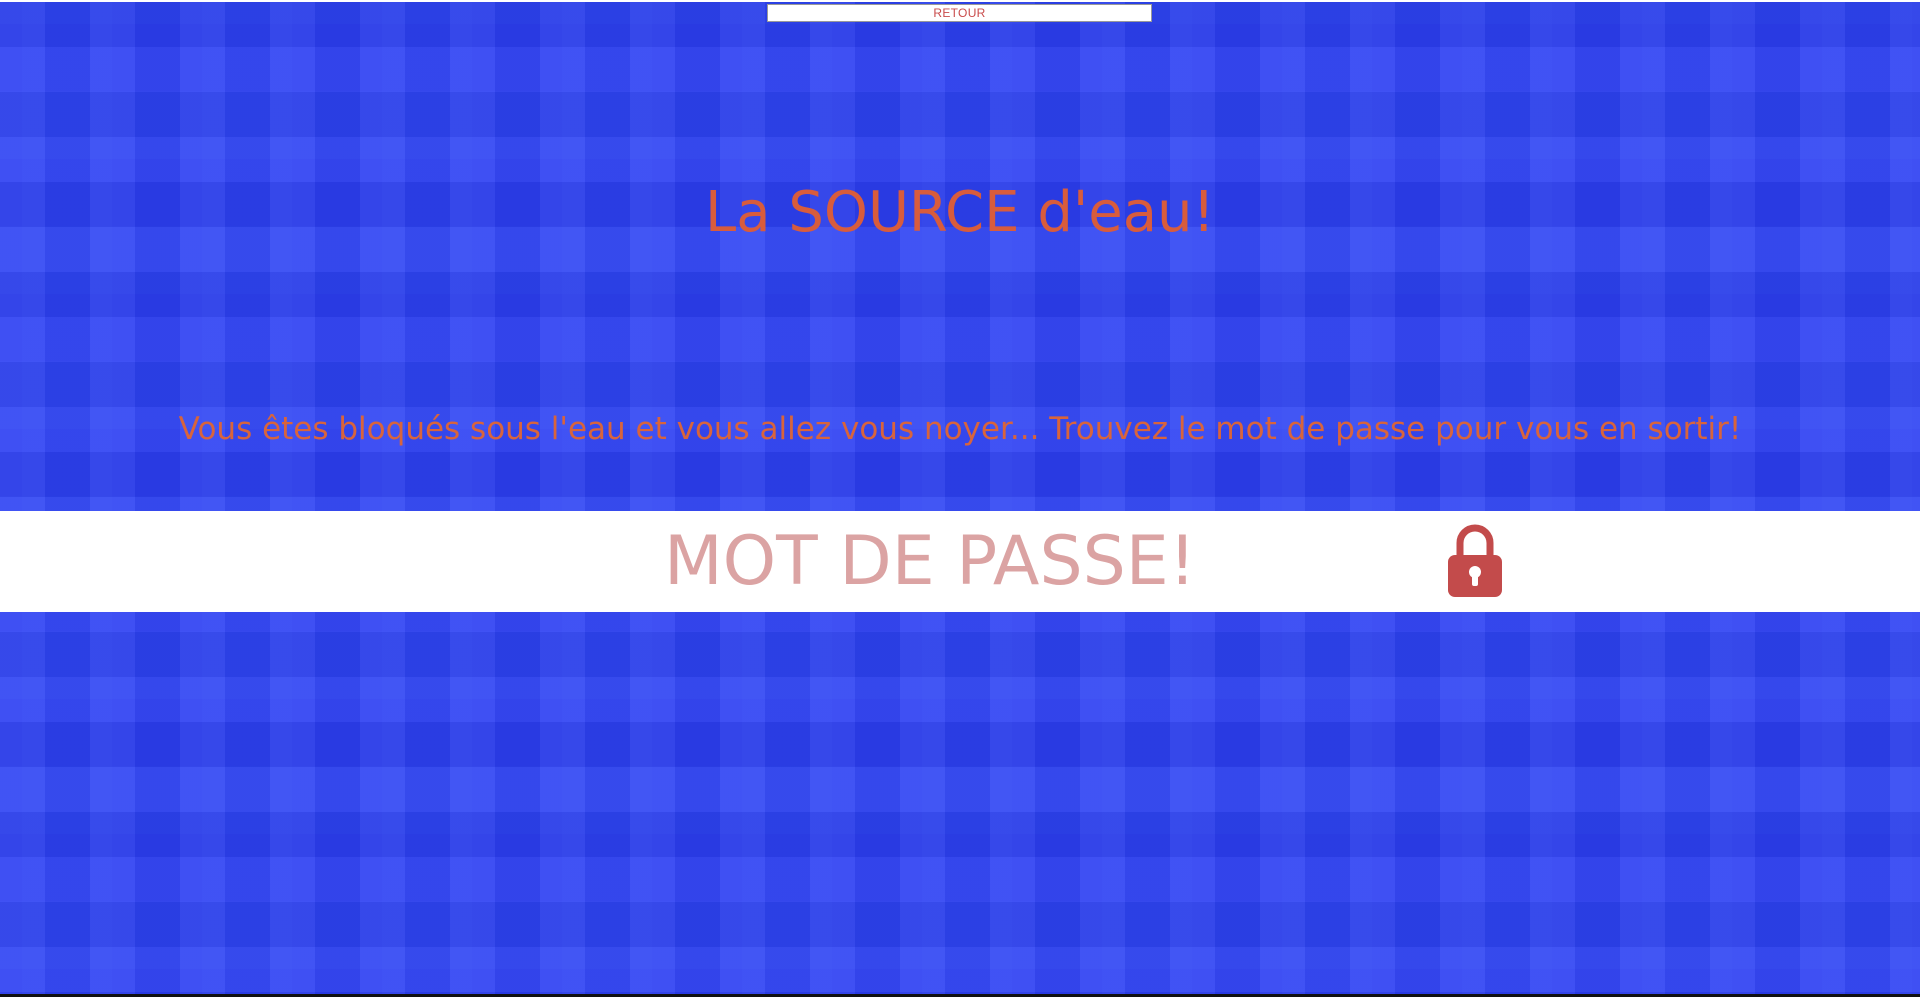 The image size is (1920, 997). Describe the element at coordinates (959, 13) in the screenshot. I see `back-button: RETOUR` at that location.